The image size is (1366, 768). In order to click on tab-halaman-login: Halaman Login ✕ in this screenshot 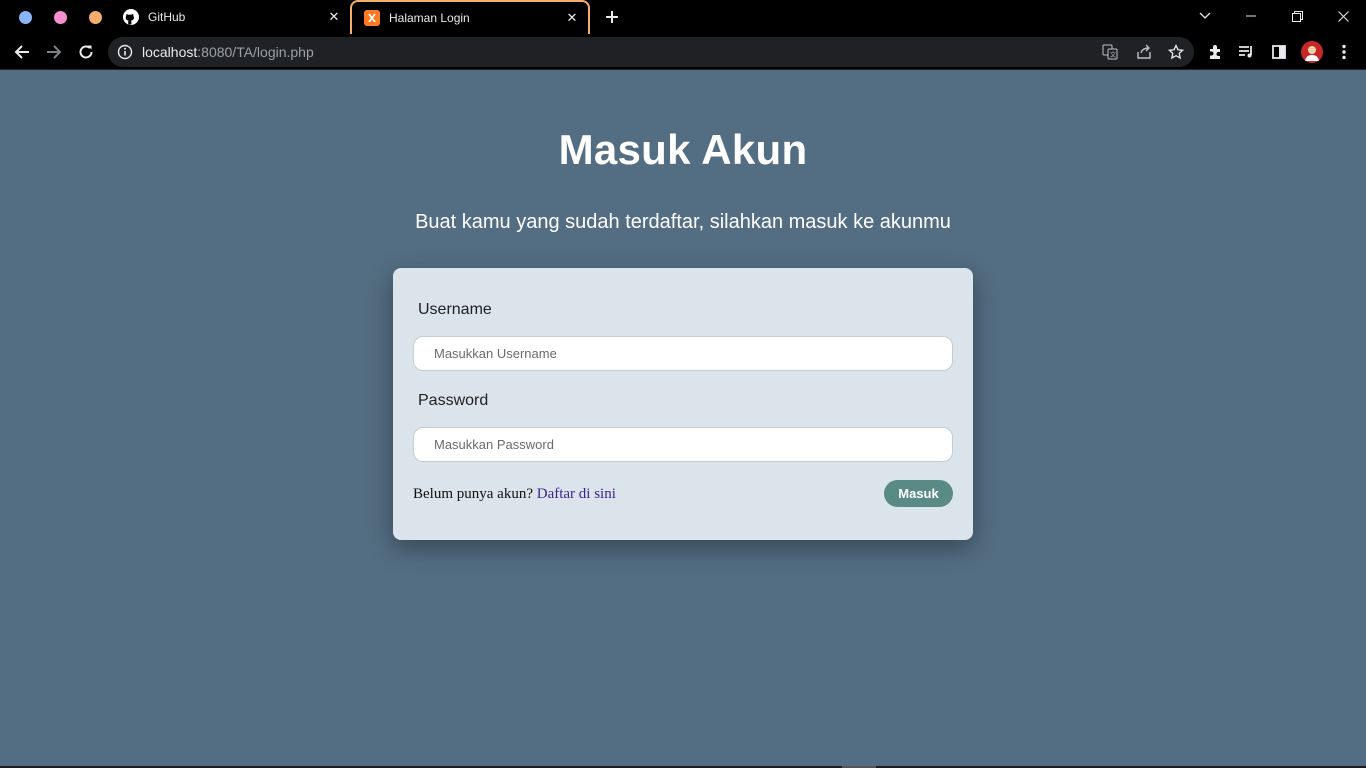, I will do `click(470, 17)`.